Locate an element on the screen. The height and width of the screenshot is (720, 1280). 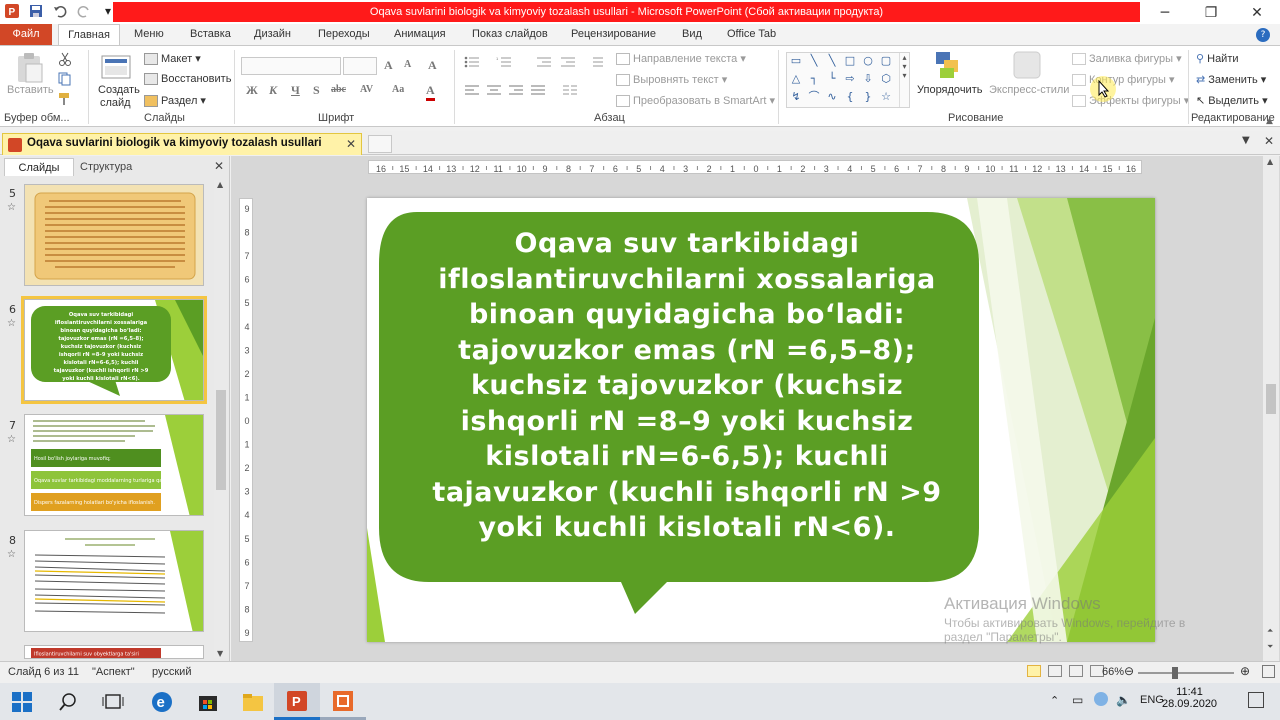
tab-view: Вид is located at coordinates (692, 35).